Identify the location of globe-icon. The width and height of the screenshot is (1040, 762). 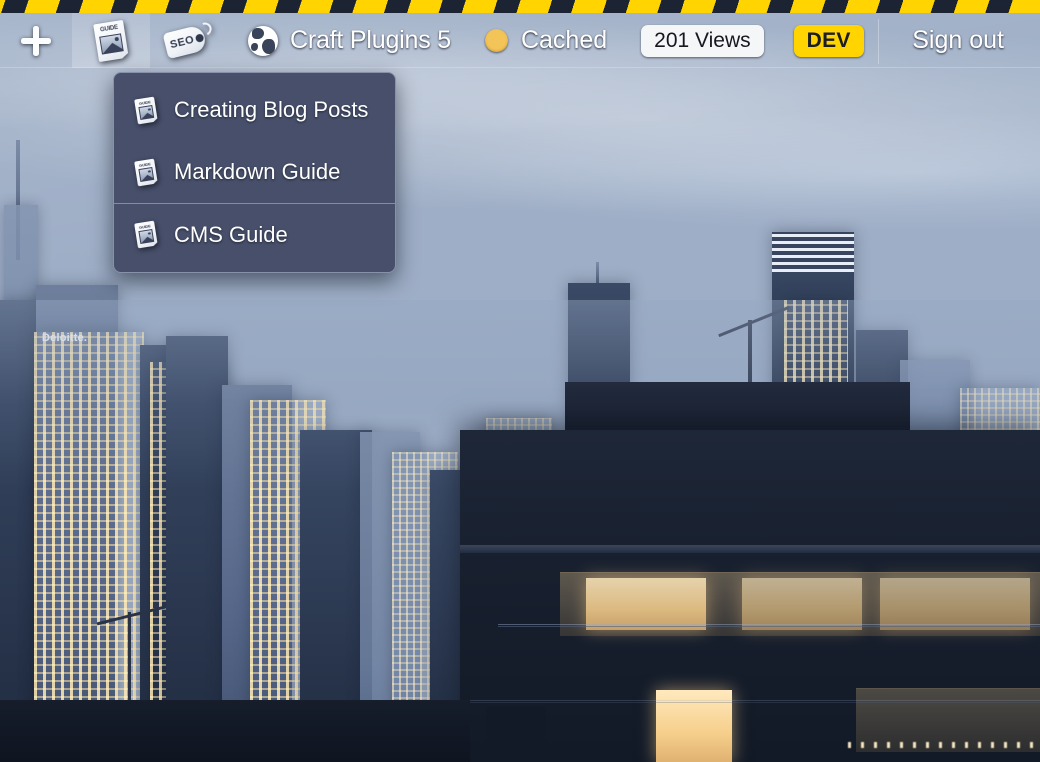
(263, 40).